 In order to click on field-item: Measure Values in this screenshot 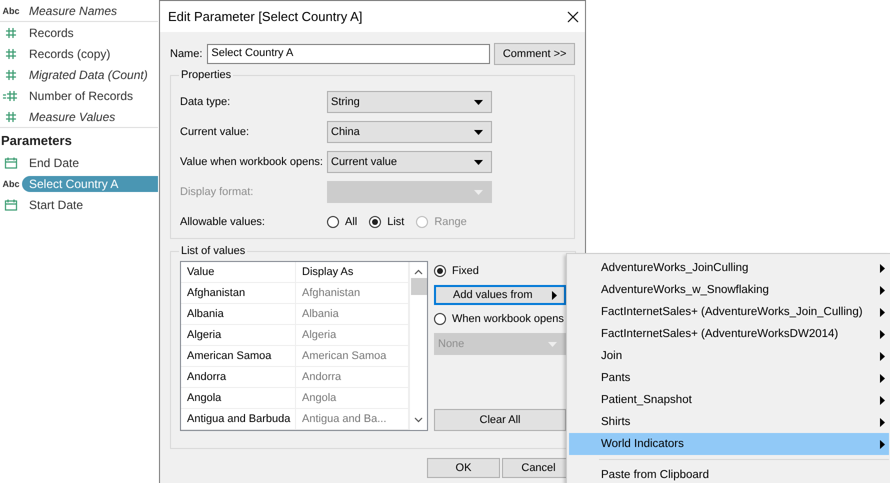, I will do `click(73, 116)`.